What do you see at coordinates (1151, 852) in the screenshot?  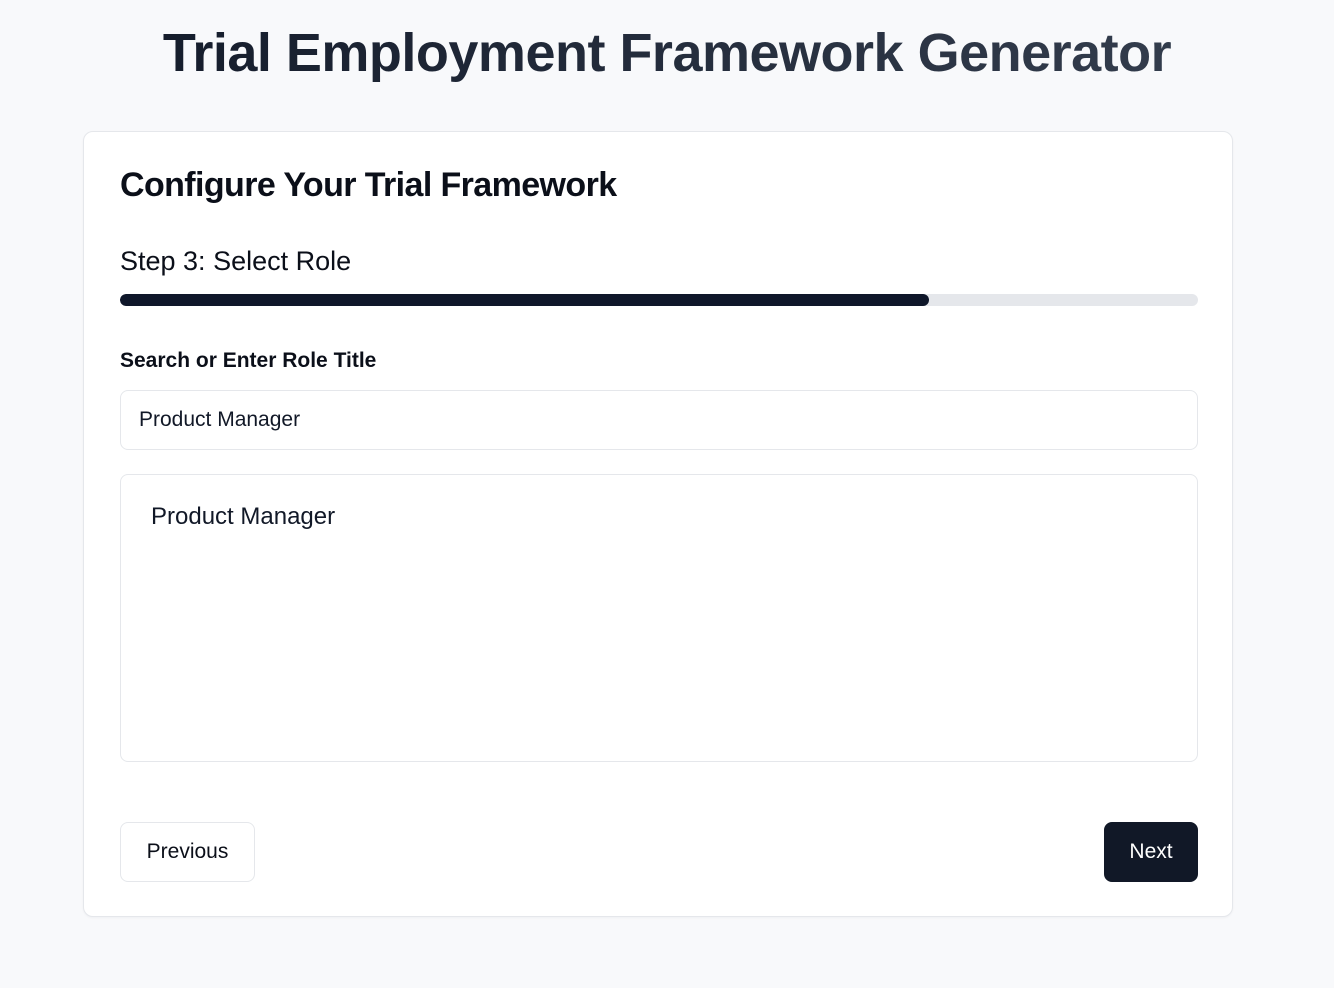 I see `next-button: Next` at bounding box center [1151, 852].